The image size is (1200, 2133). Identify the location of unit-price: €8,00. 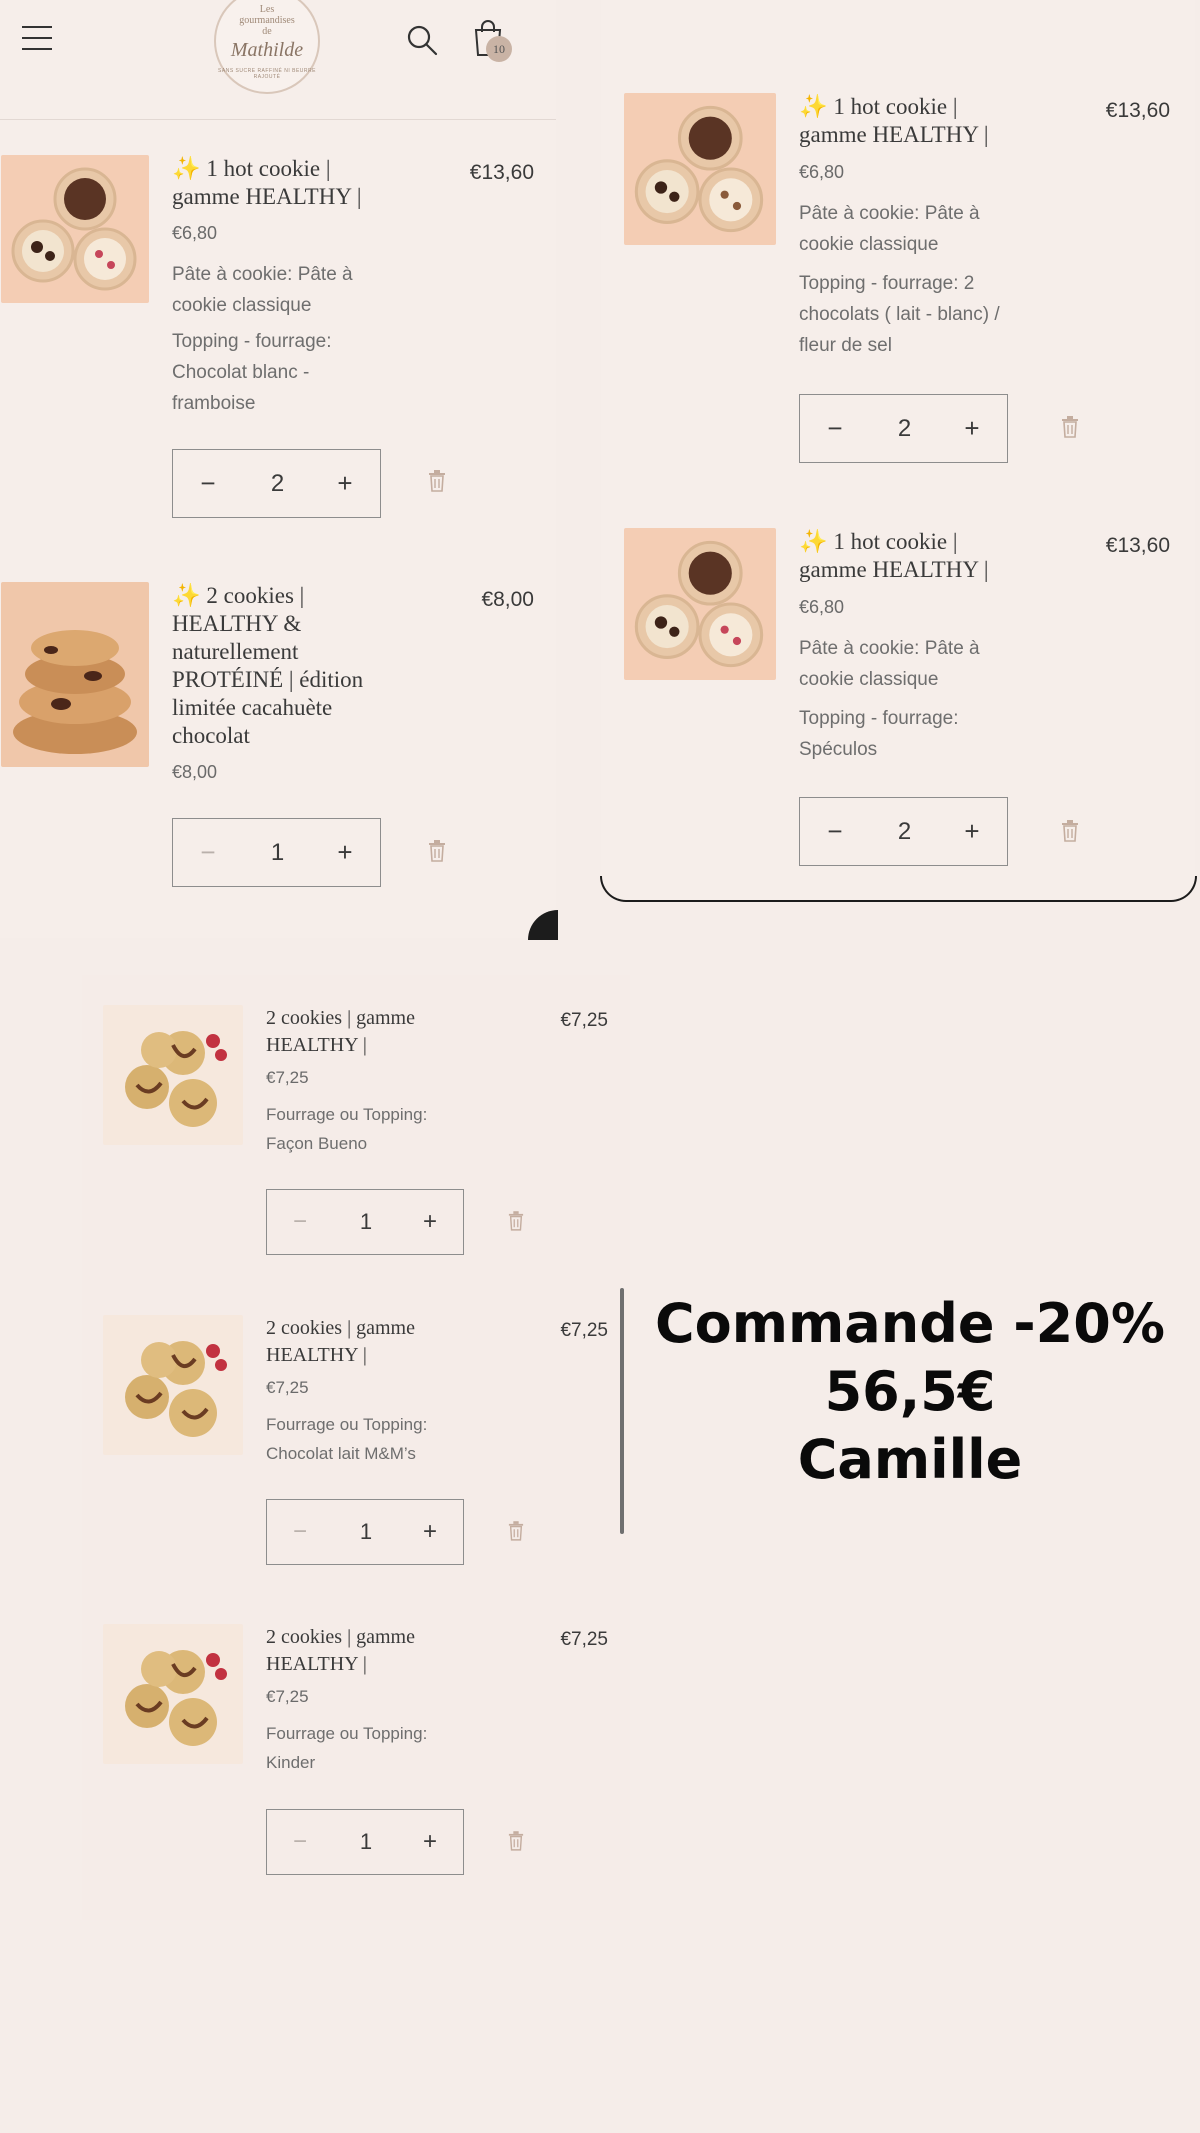
(195, 772).